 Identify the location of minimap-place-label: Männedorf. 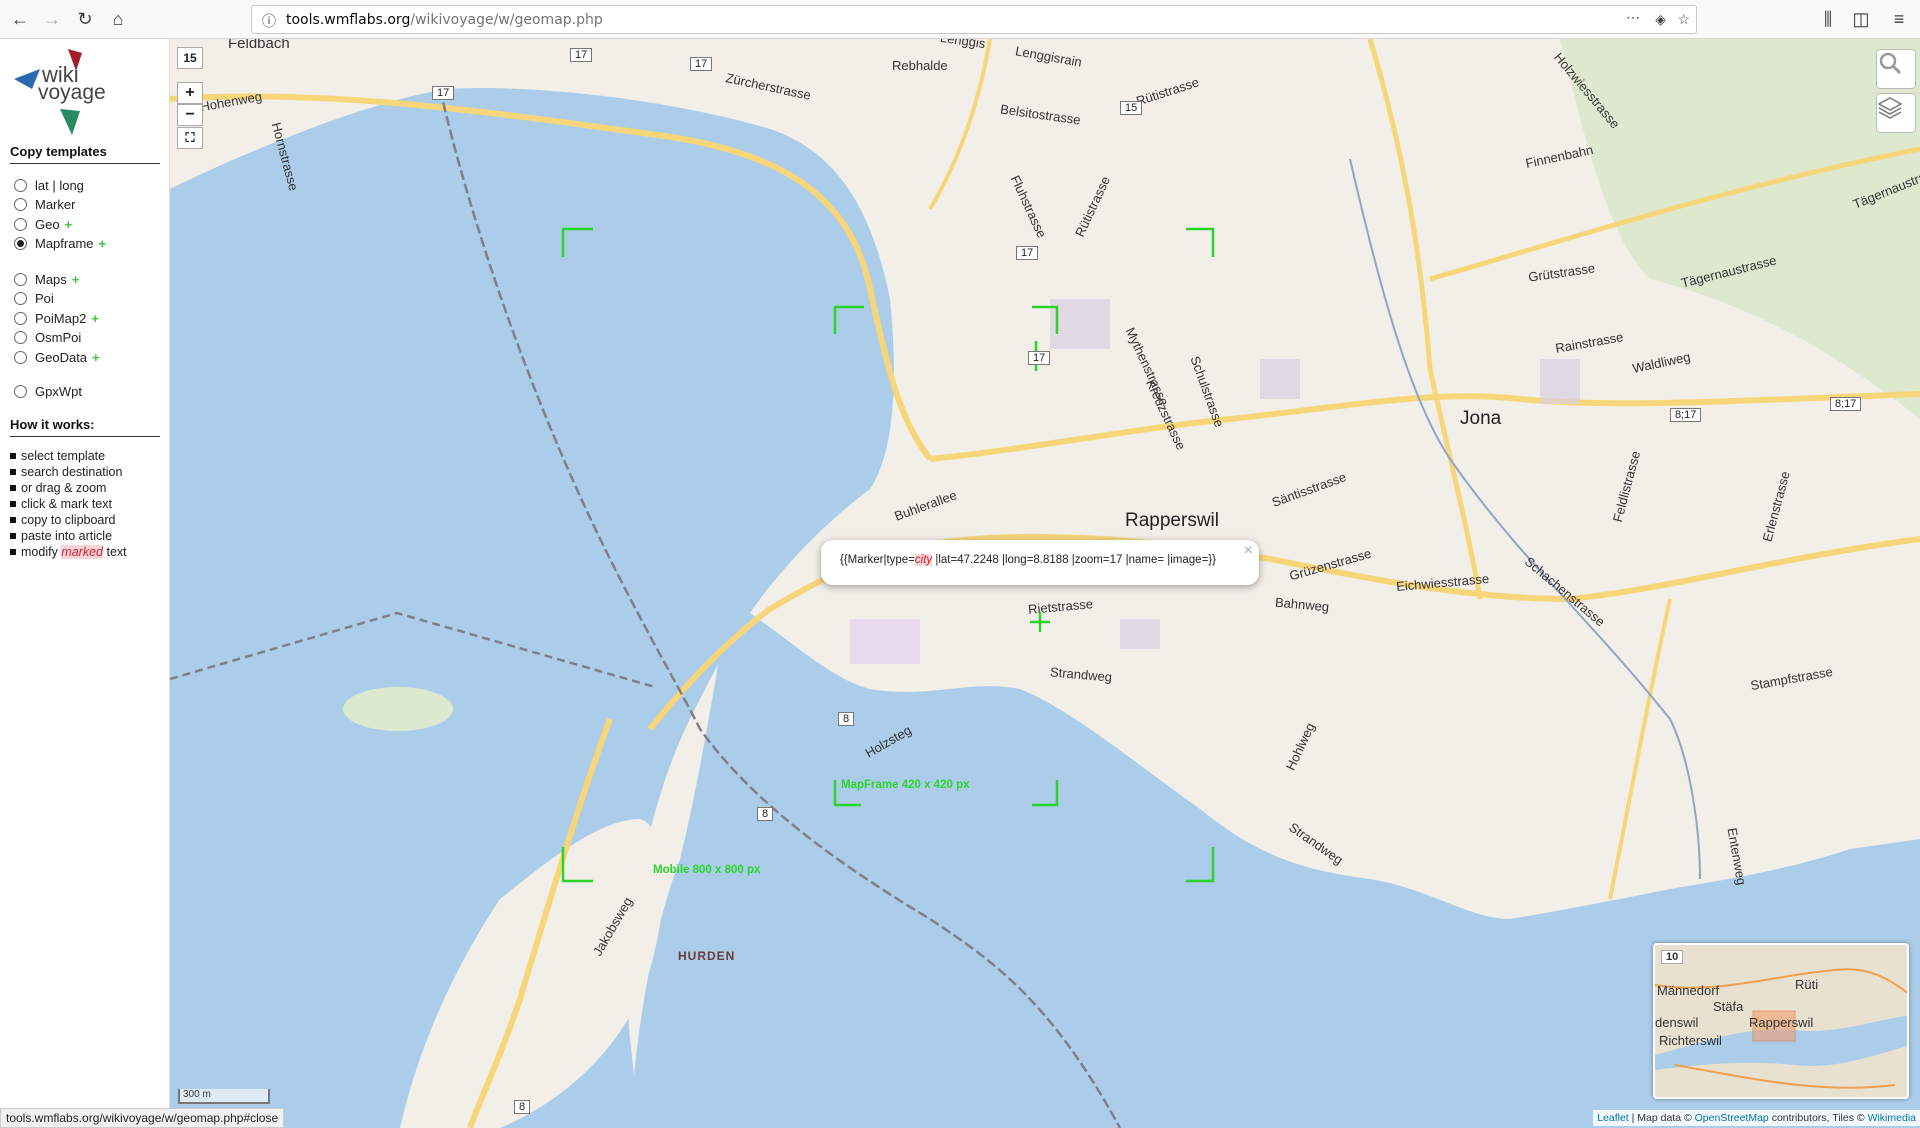
(1688, 990).